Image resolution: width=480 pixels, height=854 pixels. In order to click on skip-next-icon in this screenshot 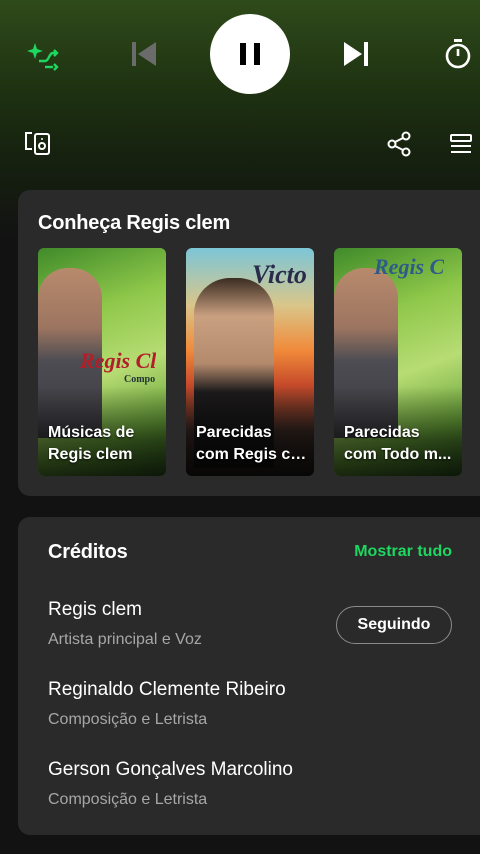, I will do `click(356, 54)`.